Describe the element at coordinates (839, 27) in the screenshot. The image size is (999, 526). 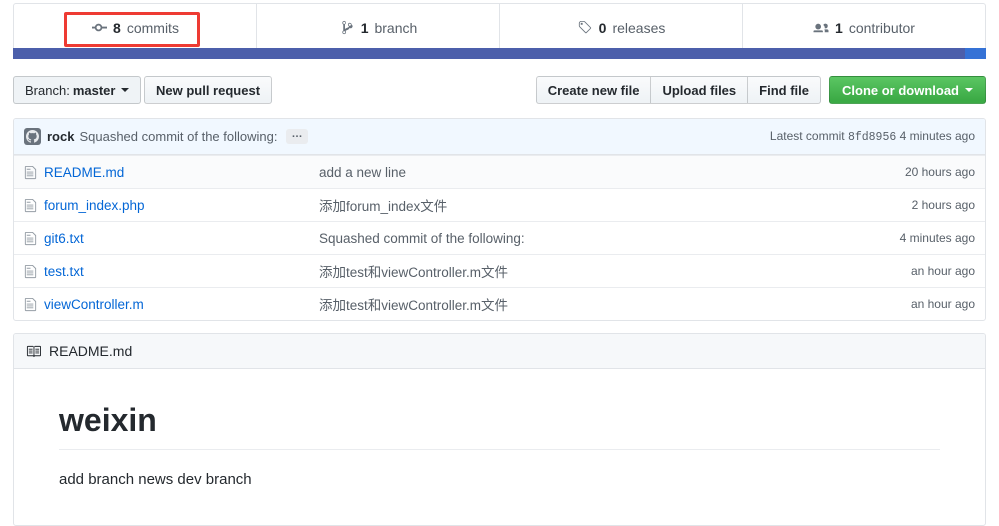
I see `stat-contributors-count: 1` at that location.